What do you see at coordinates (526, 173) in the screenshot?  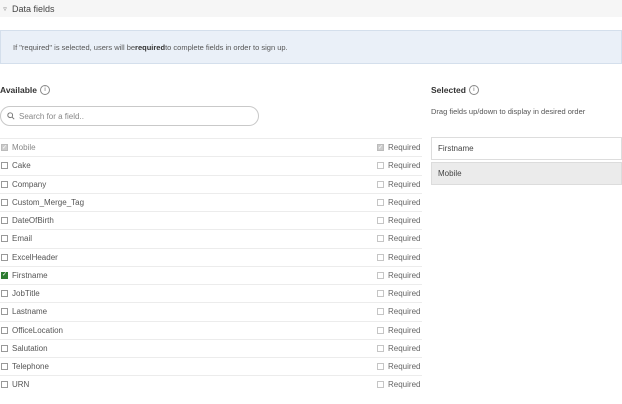 I see `selected-item: Mobile` at bounding box center [526, 173].